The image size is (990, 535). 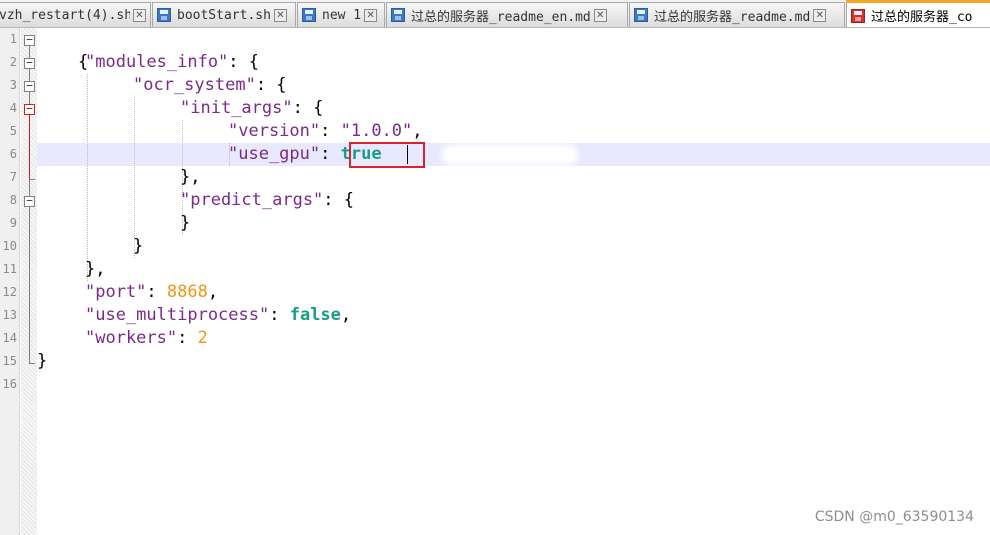 I want to click on line-number: 8, so click(x=13, y=200).